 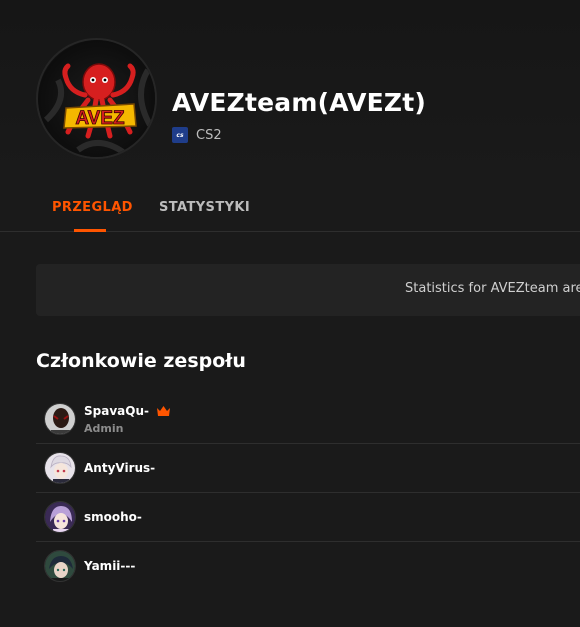 I want to click on member-name: SpavaQu-, so click(x=127, y=411).